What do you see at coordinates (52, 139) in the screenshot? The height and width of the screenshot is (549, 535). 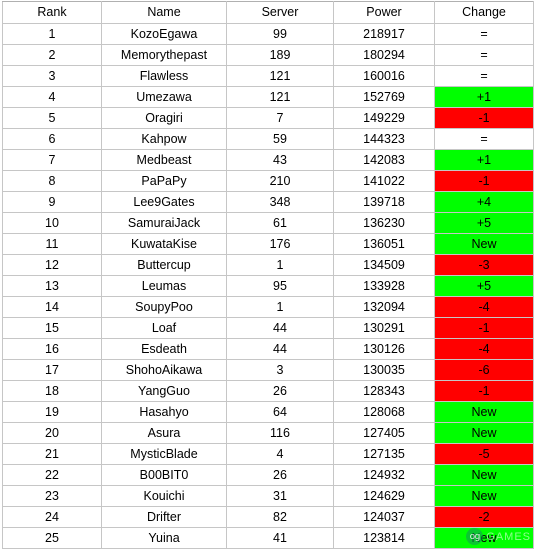 I see `cell-rank: 6` at bounding box center [52, 139].